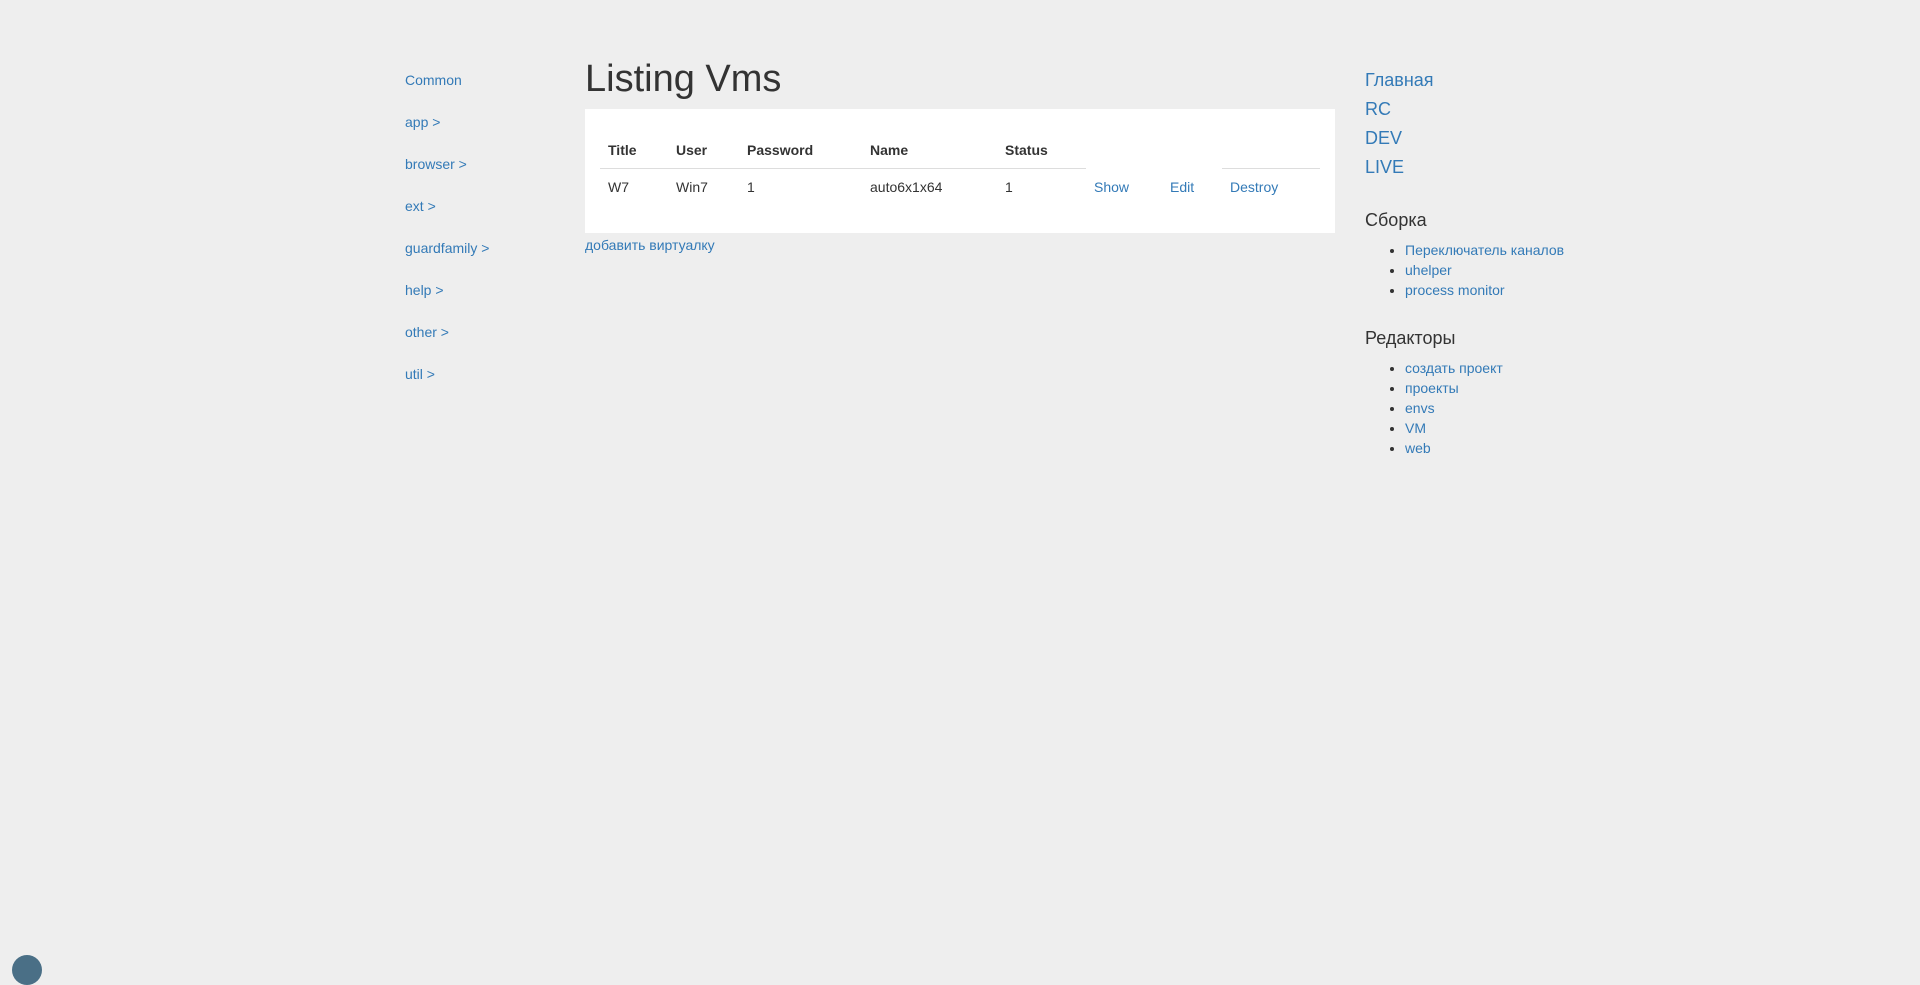 This screenshot has width=1920, height=985. I want to click on editor-link-envs: envs, so click(1420, 408).